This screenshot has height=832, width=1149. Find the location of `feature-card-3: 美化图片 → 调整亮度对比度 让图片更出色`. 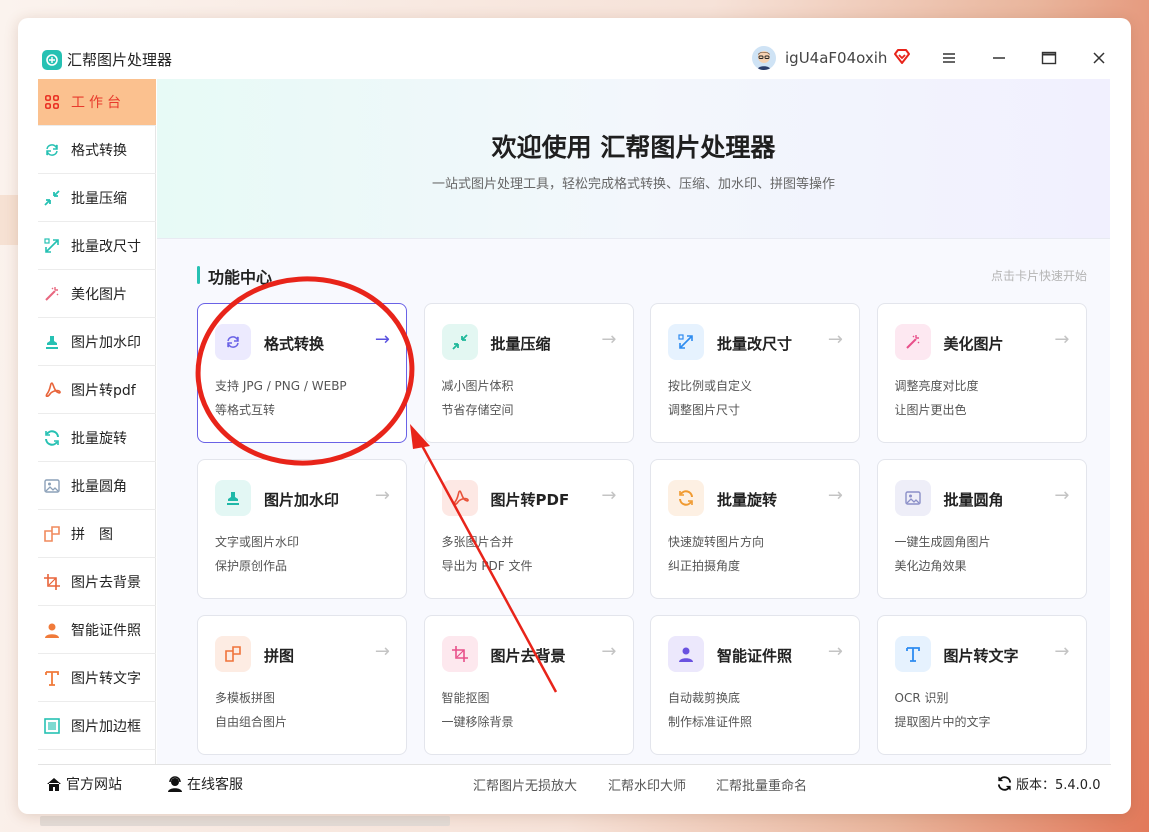

feature-card-3: 美化图片 → 调整亮度对比度 让图片更出色 is located at coordinates (981, 373).